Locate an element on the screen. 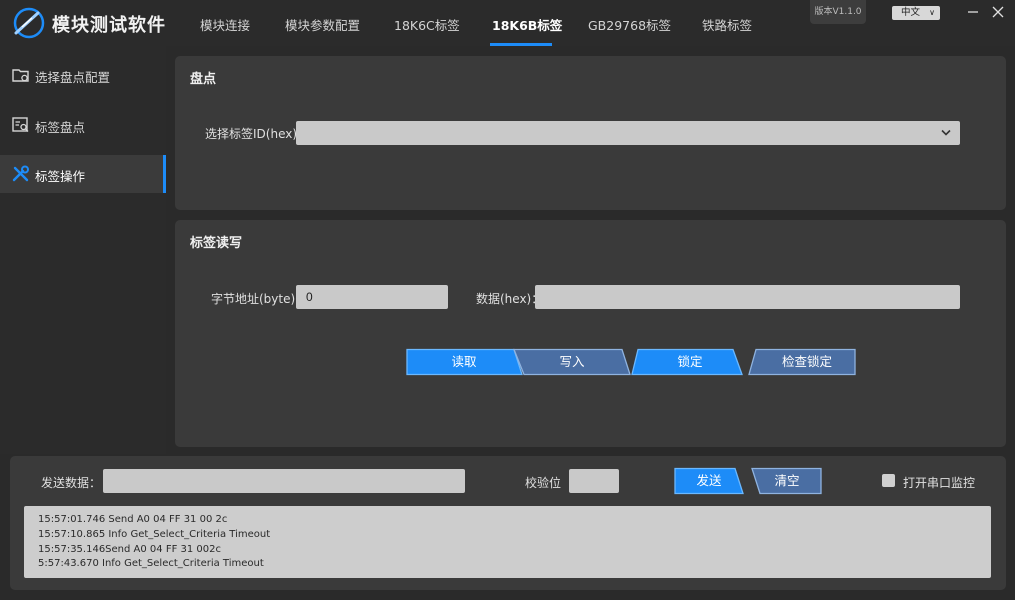 The width and height of the screenshot is (1015, 600). clear-button: 清空 is located at coordinates (787, 481).